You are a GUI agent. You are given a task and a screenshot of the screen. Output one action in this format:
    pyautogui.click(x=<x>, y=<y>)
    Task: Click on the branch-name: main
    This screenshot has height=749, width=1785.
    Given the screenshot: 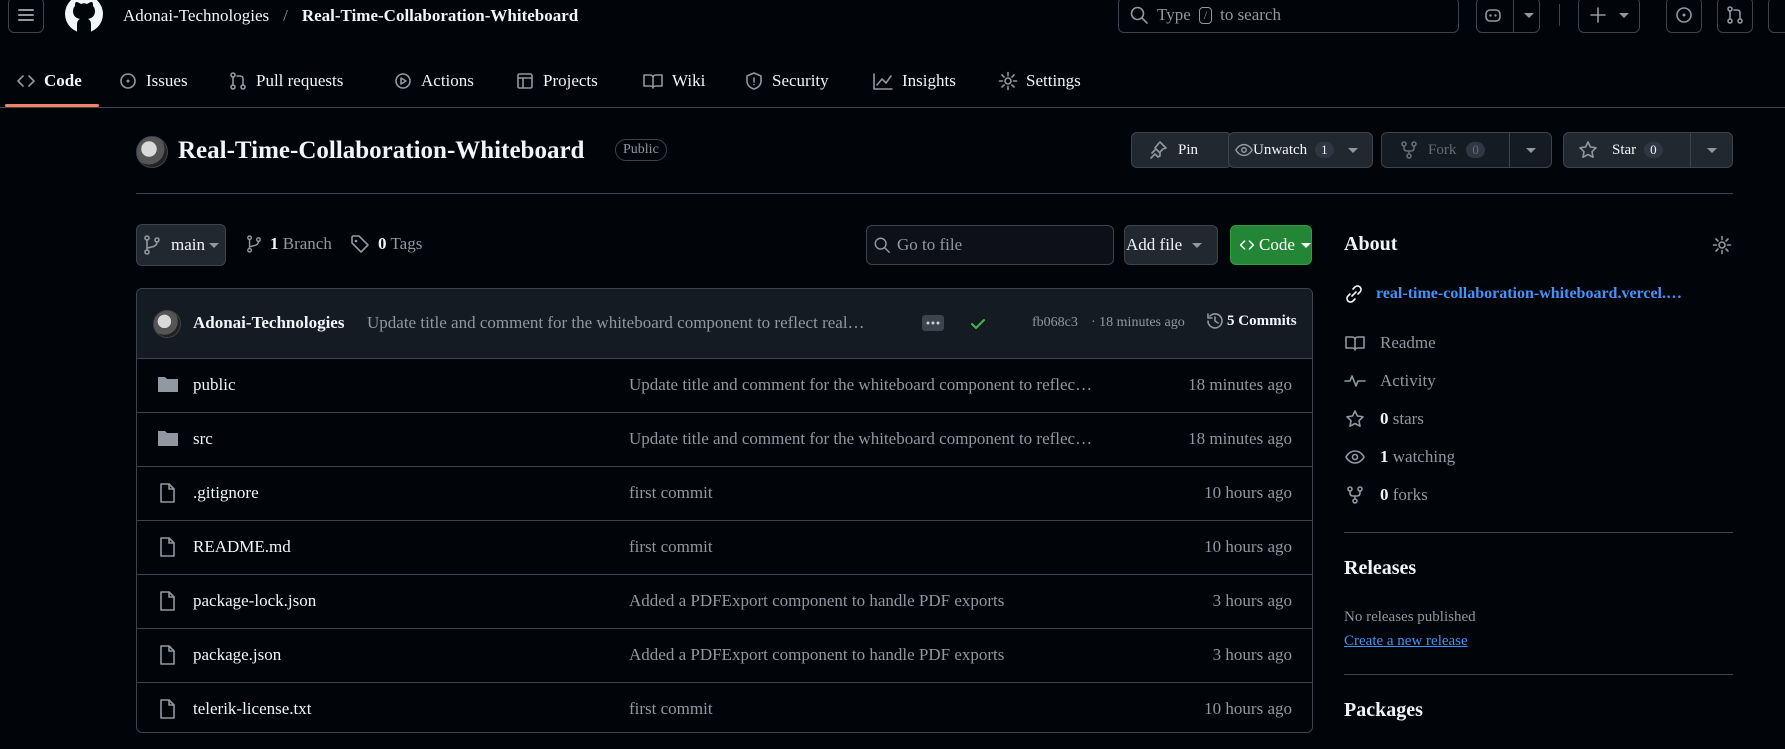 What is the action you would take?
    pyautogui.click(x=188, y=244)
    